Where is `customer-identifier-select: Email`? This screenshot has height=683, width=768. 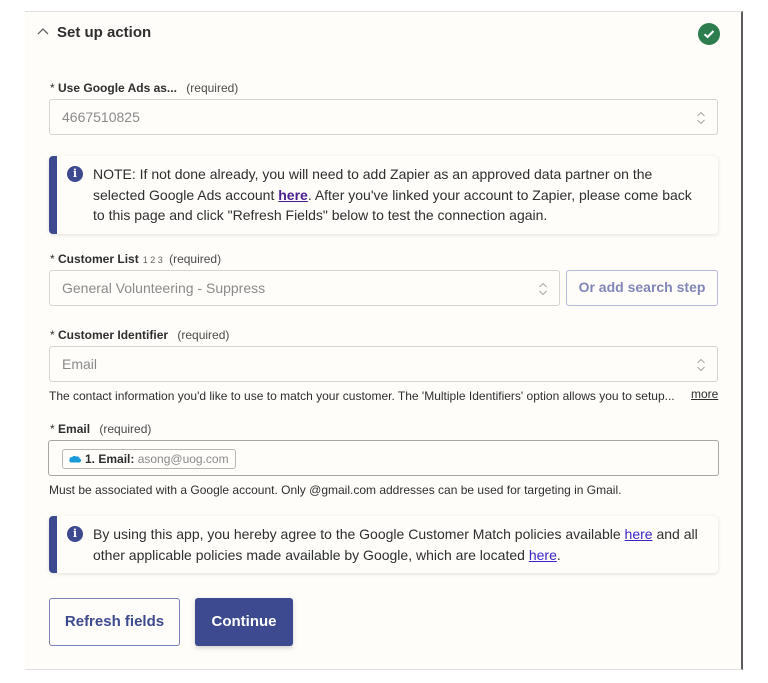 customer-identifier-select: Email is located at coordinates (383, 364).